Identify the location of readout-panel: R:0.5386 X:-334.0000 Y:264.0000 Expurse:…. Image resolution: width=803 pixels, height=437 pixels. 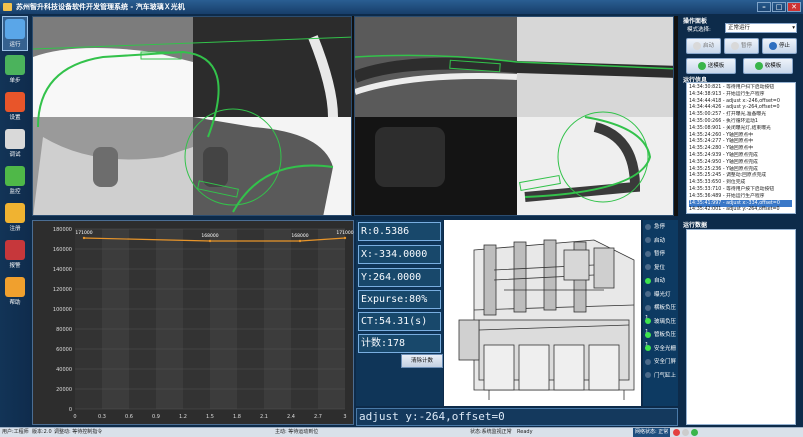
(399, 313).